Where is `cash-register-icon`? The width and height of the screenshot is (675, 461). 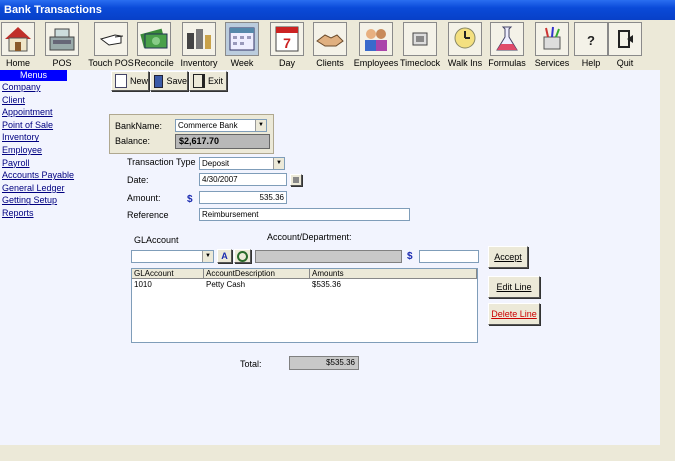
cash-register-icon is located at coordinates (62, 39).